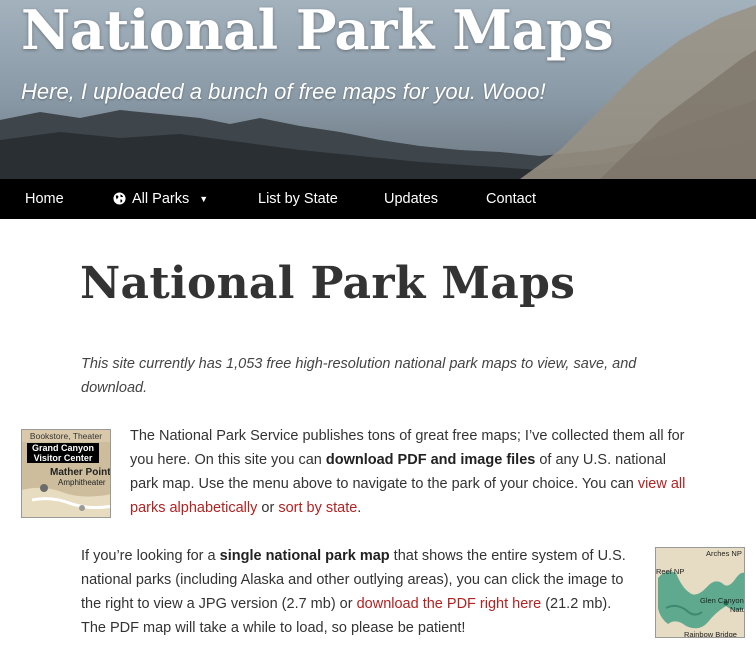 Image resolution: width=756 pixels, height=661 pixels. What do you see at coordinates (44, 199) in the screenshot?
I see `nav-home: Home` at bounding box center [44, 199].